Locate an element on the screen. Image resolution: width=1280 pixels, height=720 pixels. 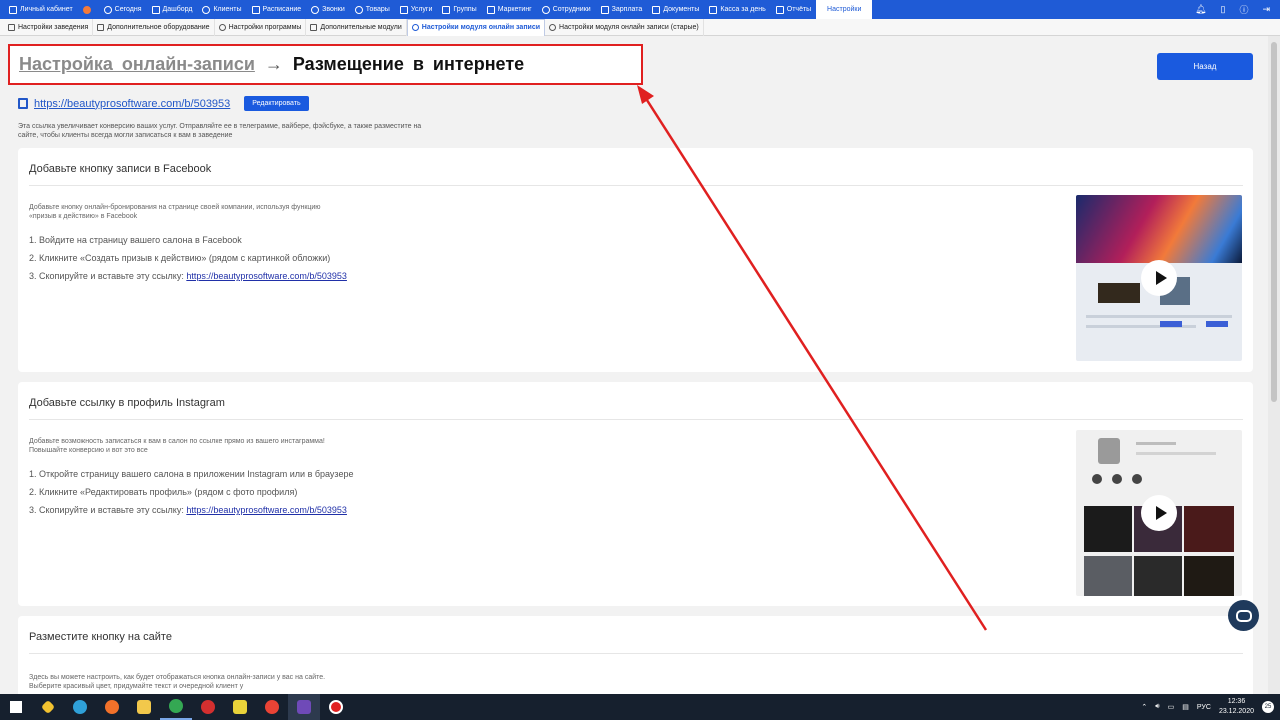
back-button: Назад is located at coordinates (1205, 66).